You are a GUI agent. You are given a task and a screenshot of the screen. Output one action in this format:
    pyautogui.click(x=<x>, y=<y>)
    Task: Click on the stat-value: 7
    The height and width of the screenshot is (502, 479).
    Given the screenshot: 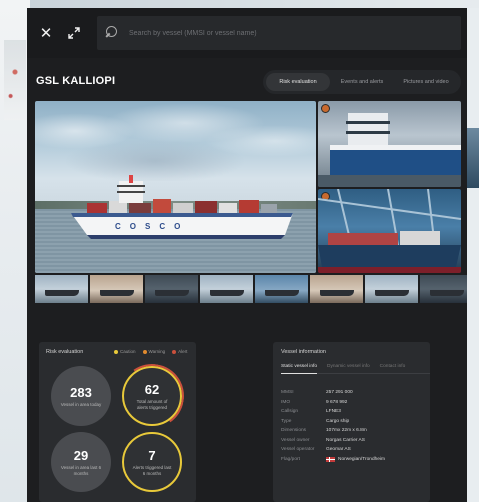 What is the action you would take?
    pyautogui.click(x=152, y=455)
    